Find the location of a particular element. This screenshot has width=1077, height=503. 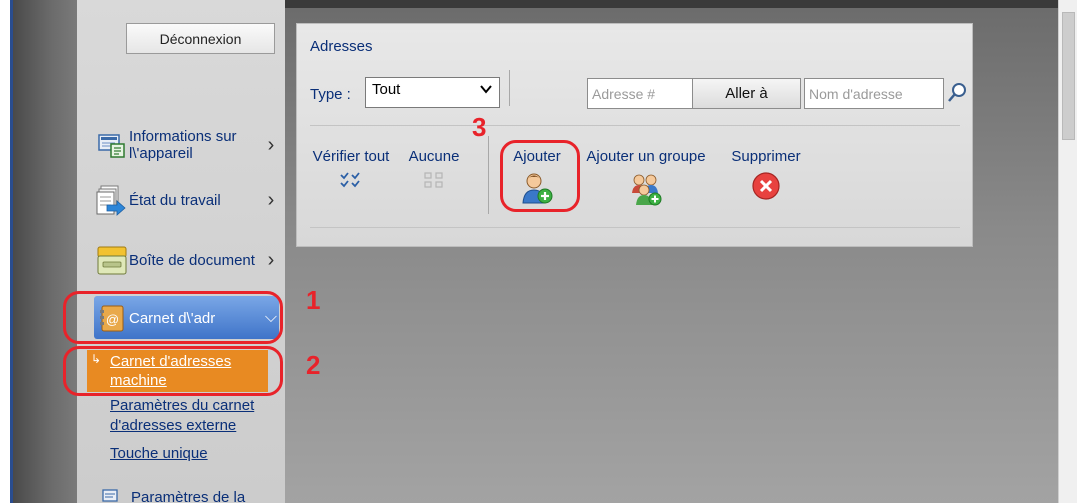

panel-bottom-divider is located at coordinates (635, 227).